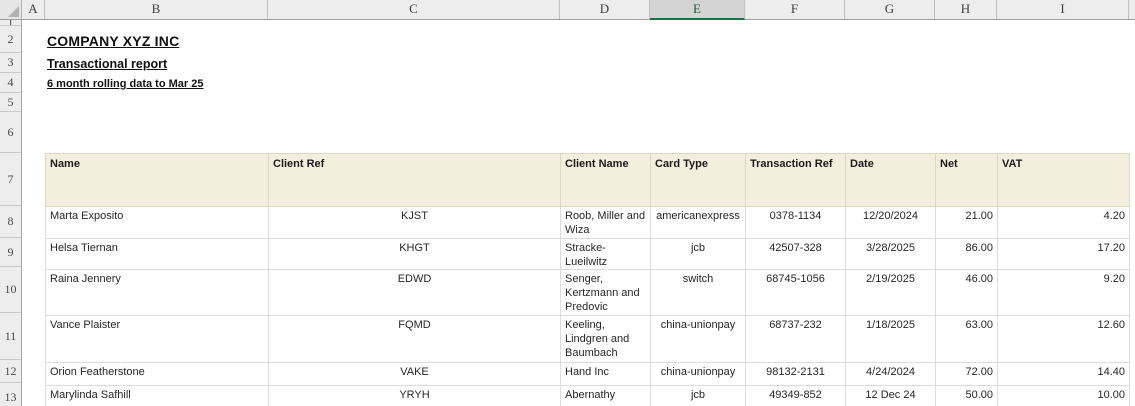  Describe the element at coordinates (125, 84) in the screenshot. I see `period-subtitle: 6 month rolling data to Mar 25` at that location.